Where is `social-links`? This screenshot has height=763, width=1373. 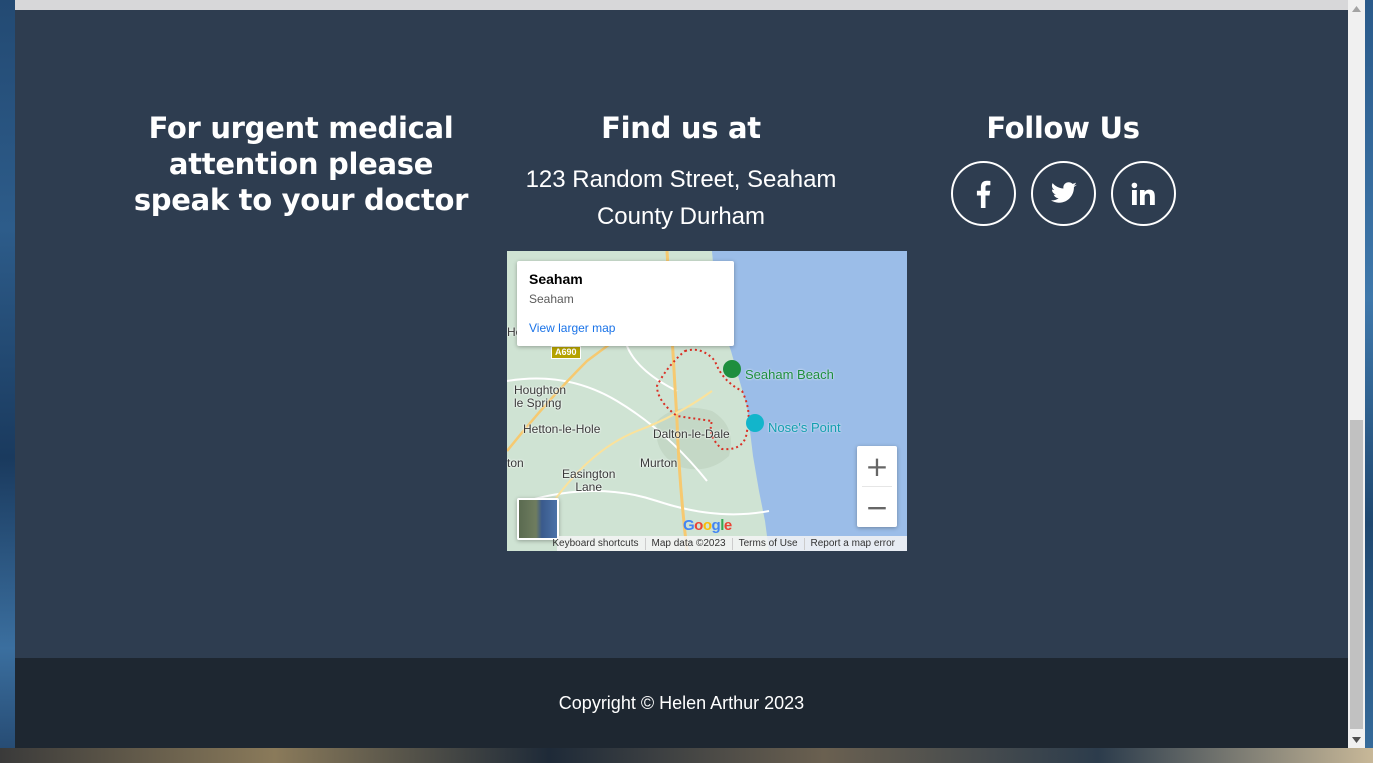
social-links is located at coordinates (1063, 193).